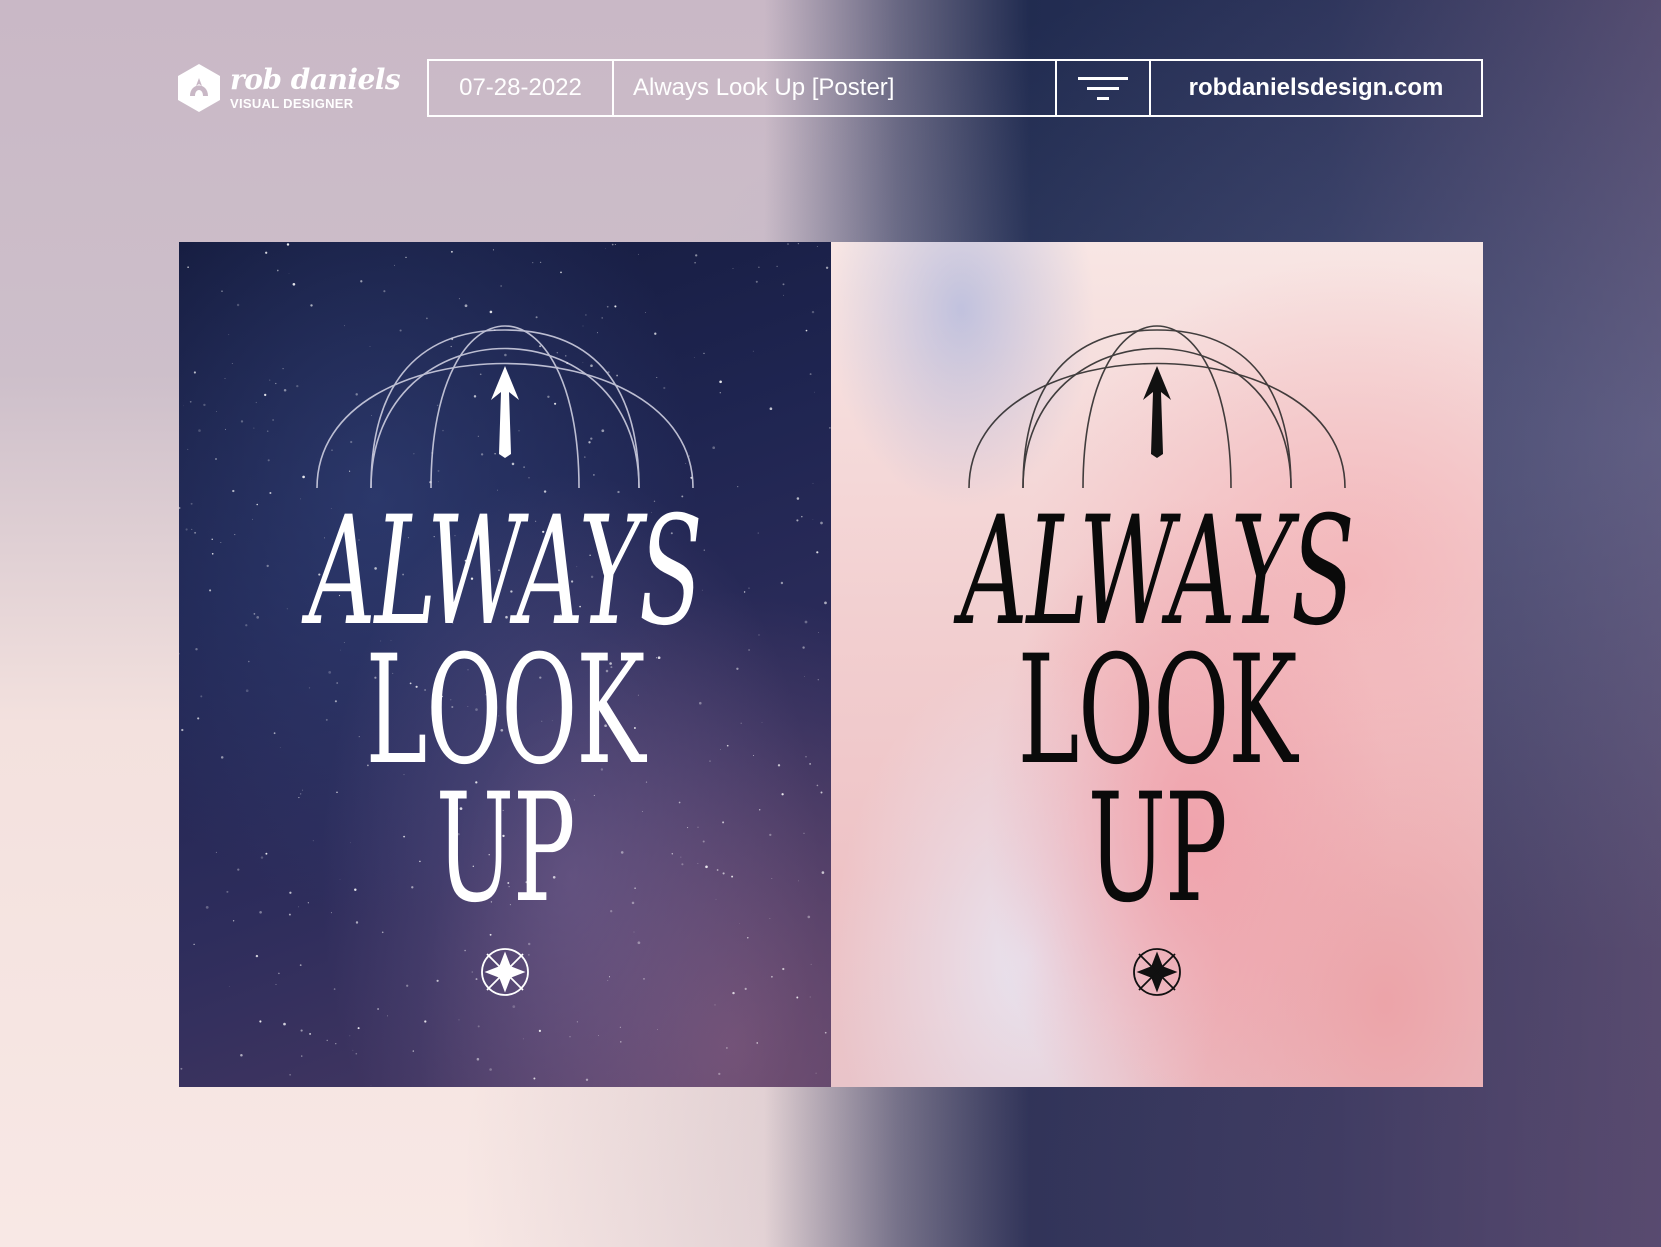  Describe the element at coordinates (835, 88) in the screenshot. I see `project-title: Always Look Up [Poster]` at that location.